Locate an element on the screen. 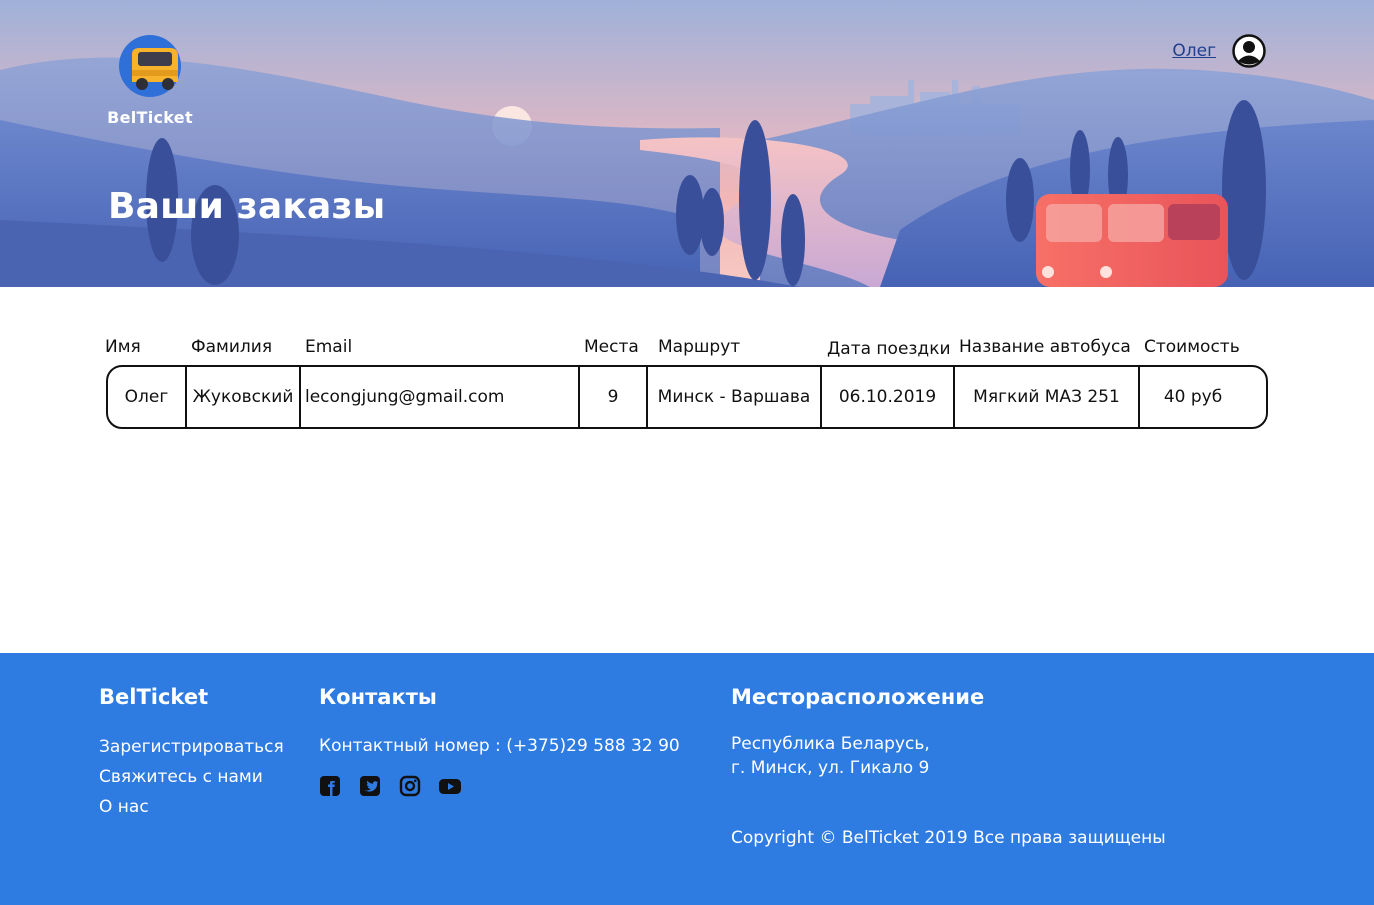 The height and width of the screenshot is (905, 1374). user-avatar-icon is located at coordinates (1249, 51).